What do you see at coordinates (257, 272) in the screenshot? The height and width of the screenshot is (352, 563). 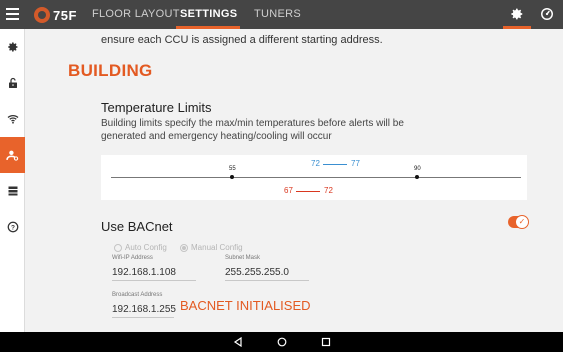 I see `subnet-mask-field: 255.255.255.0` at bounding box center [257, 272].